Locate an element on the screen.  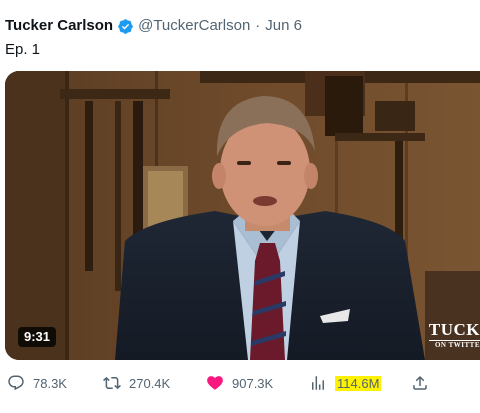
share-icon is located at coordinates (420, 382).